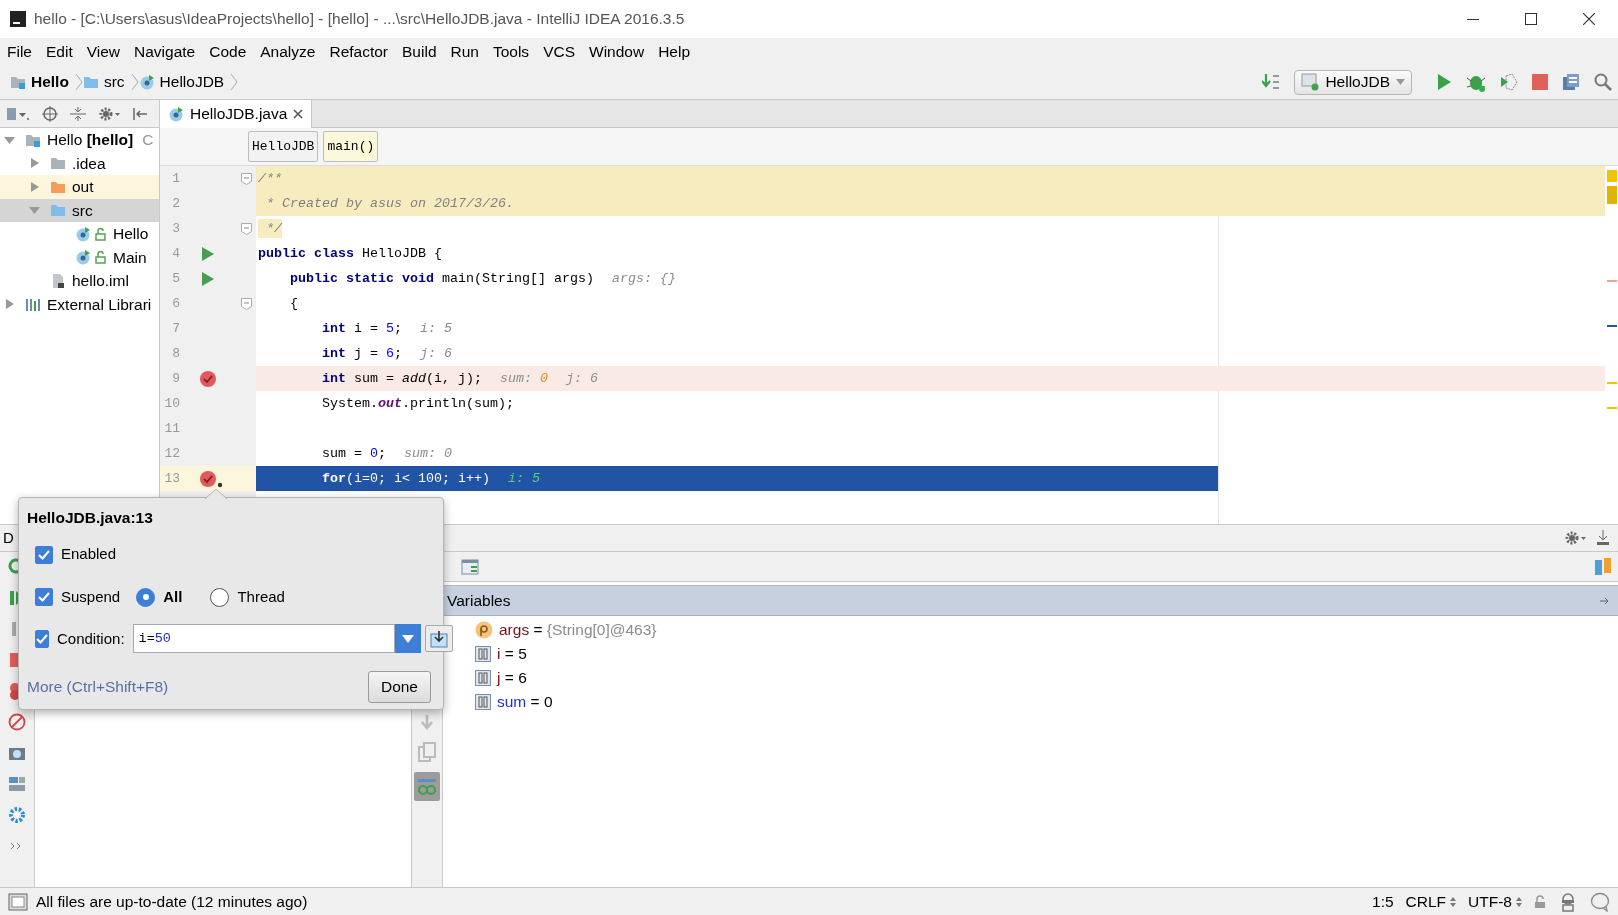  I want to click on editor-tab: HelloJDB.java, so click(236, 114).